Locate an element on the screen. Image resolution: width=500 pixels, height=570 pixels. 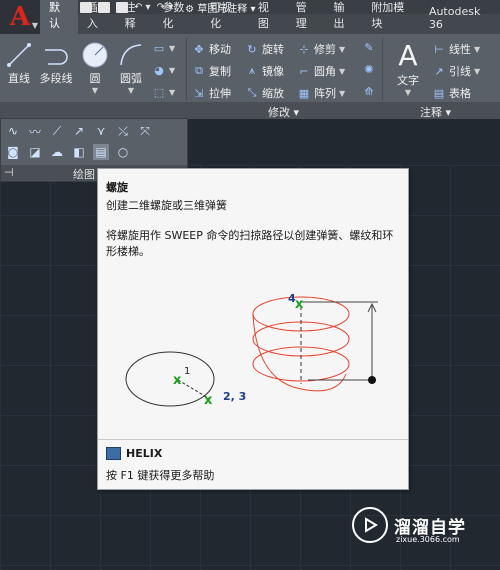
donut-icon: ◧ is located at coordinates (79, 152).